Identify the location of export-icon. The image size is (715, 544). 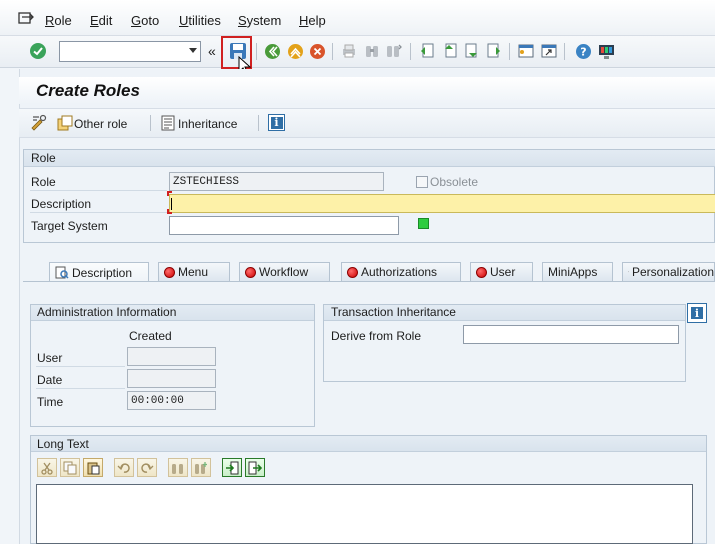
(255, 467).